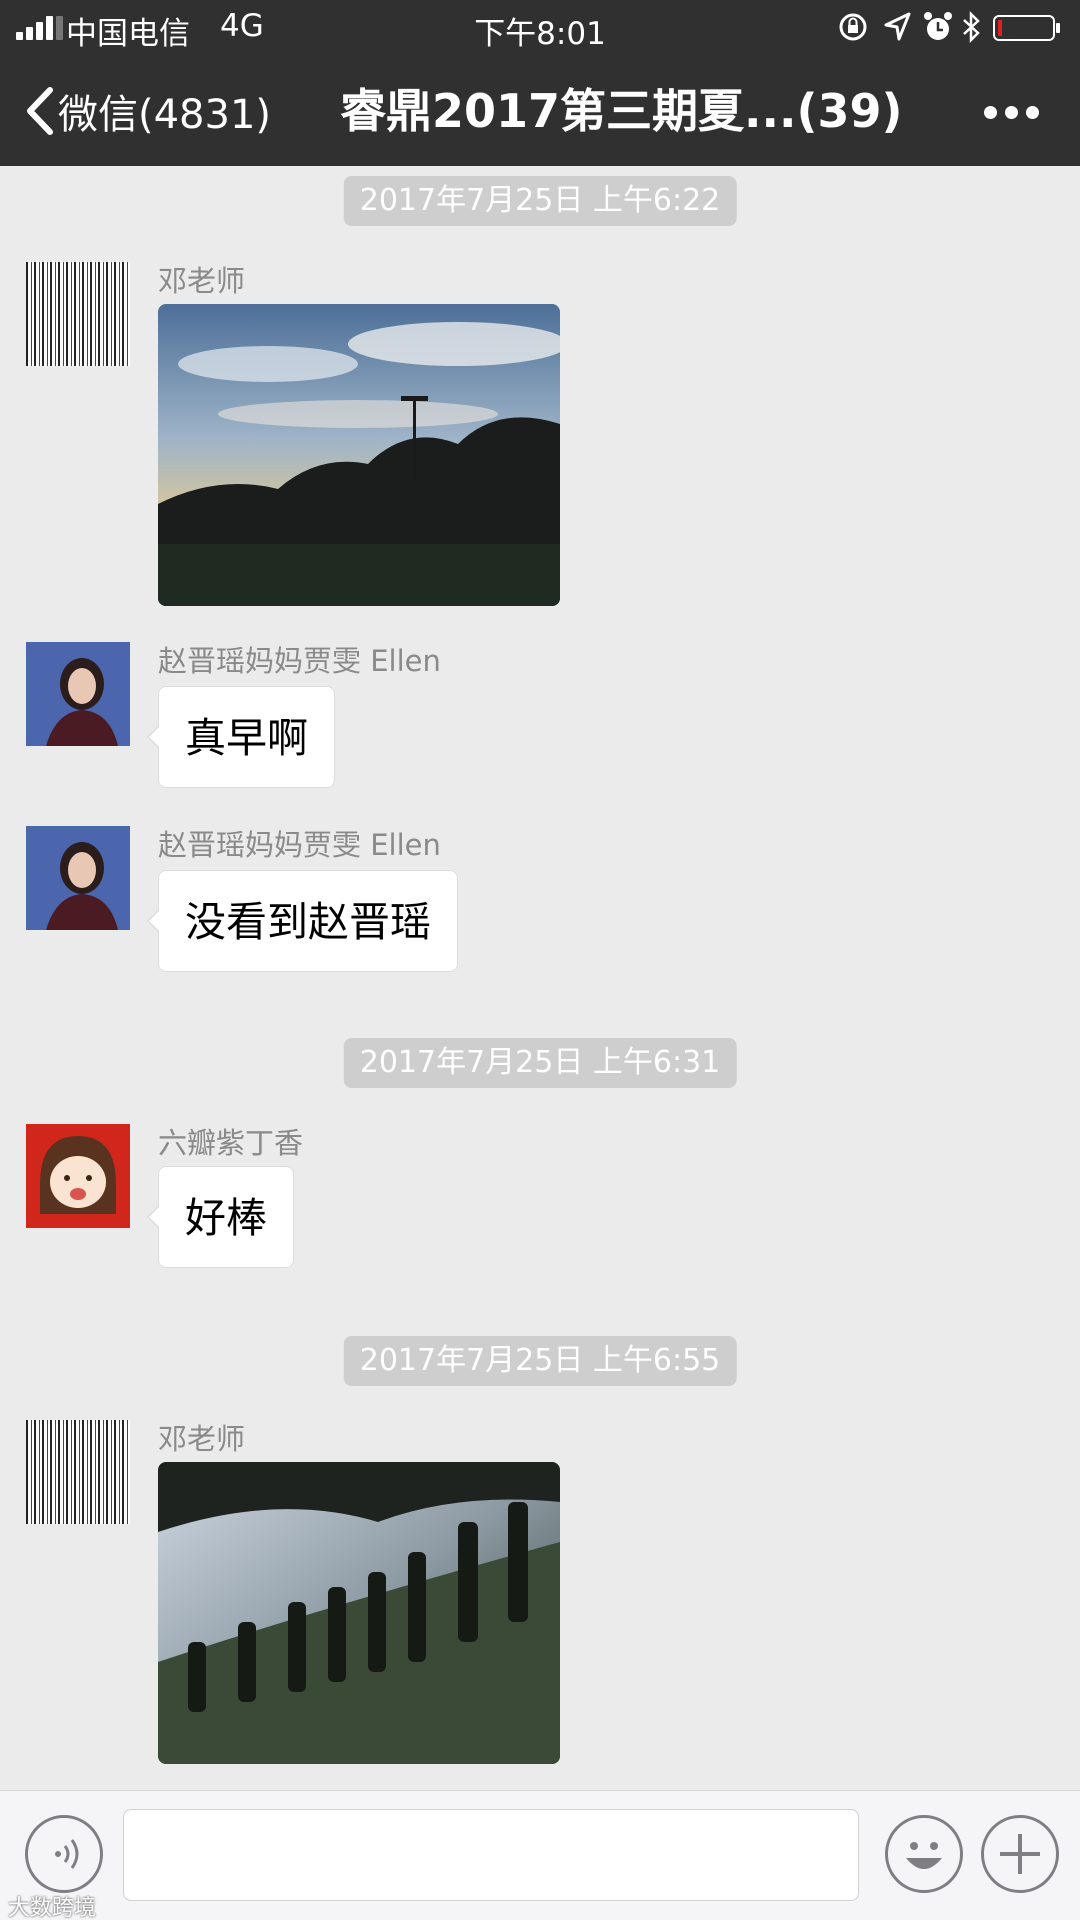  Describe the element at coordinates (220, 1217) in the screenshot. I see `text-message-bubble: 好棒` at that location.